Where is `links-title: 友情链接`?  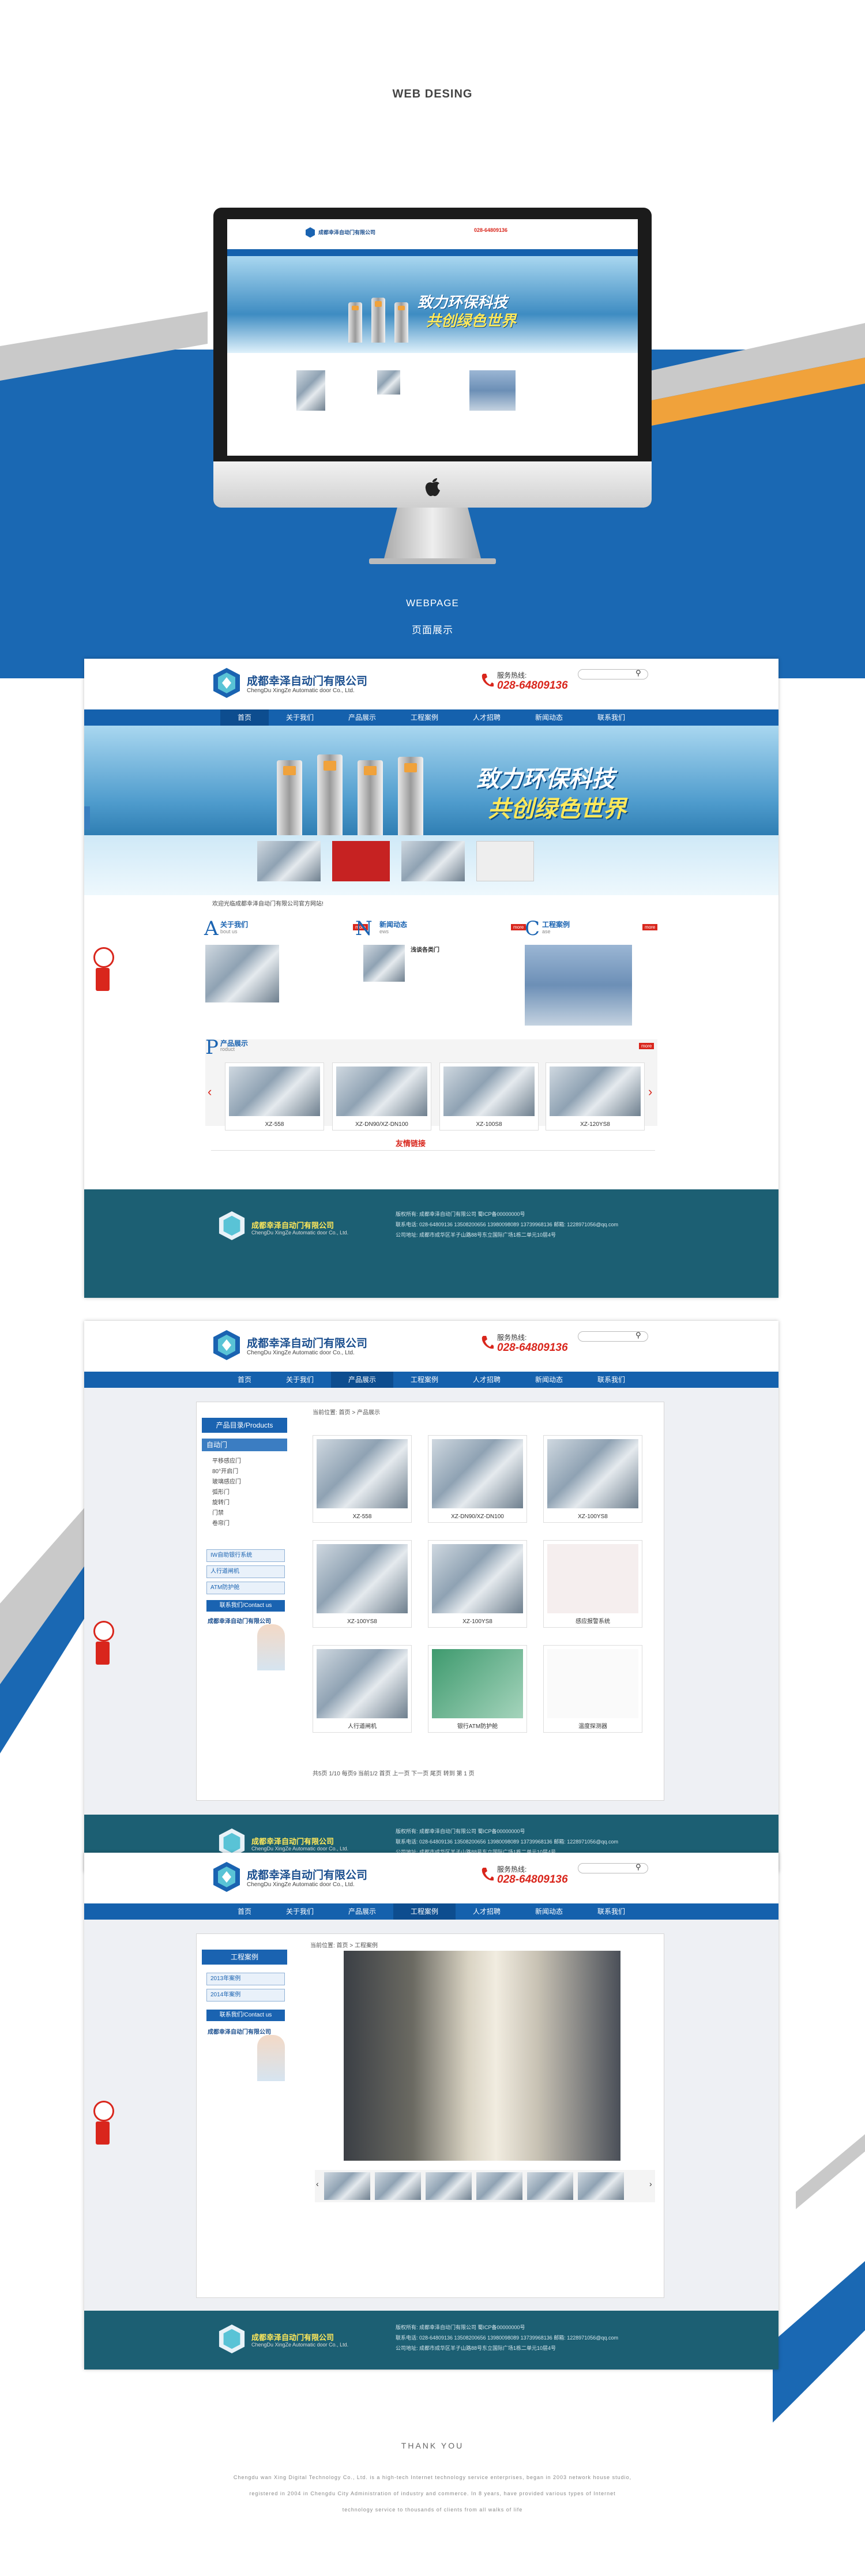 links-title: 友情链接 is located at coordinates (411, 1143).